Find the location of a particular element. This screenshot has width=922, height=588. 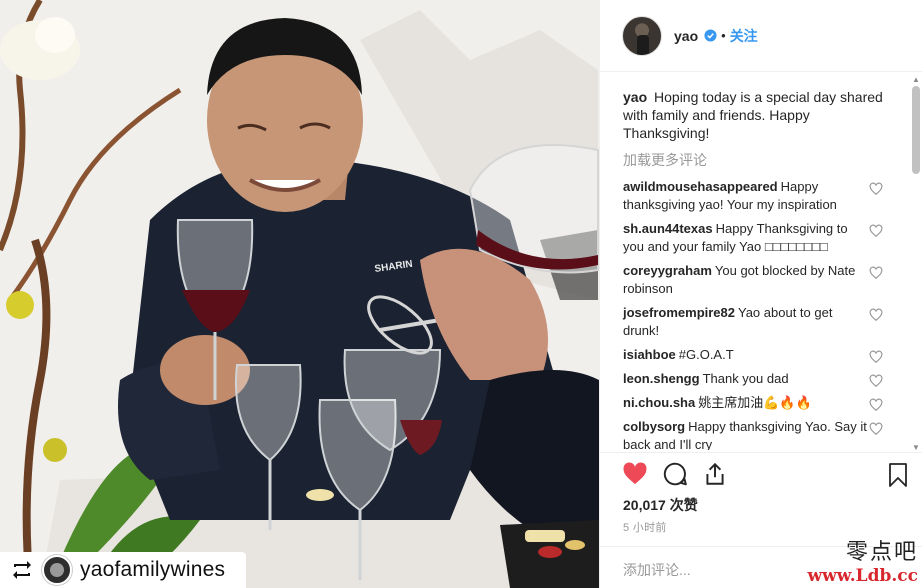

comment-row: ni.chou.sha 姚主席加油💪🔥🔥 is located at coordinates (756, 403).